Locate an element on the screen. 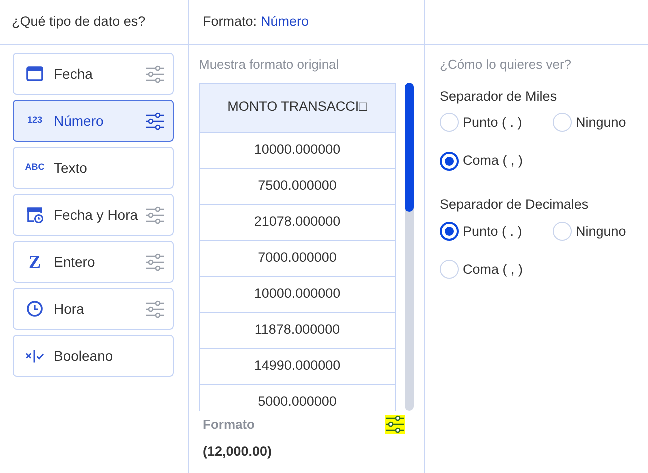  scrollbar-thumb is located at coordinates (409, 147).